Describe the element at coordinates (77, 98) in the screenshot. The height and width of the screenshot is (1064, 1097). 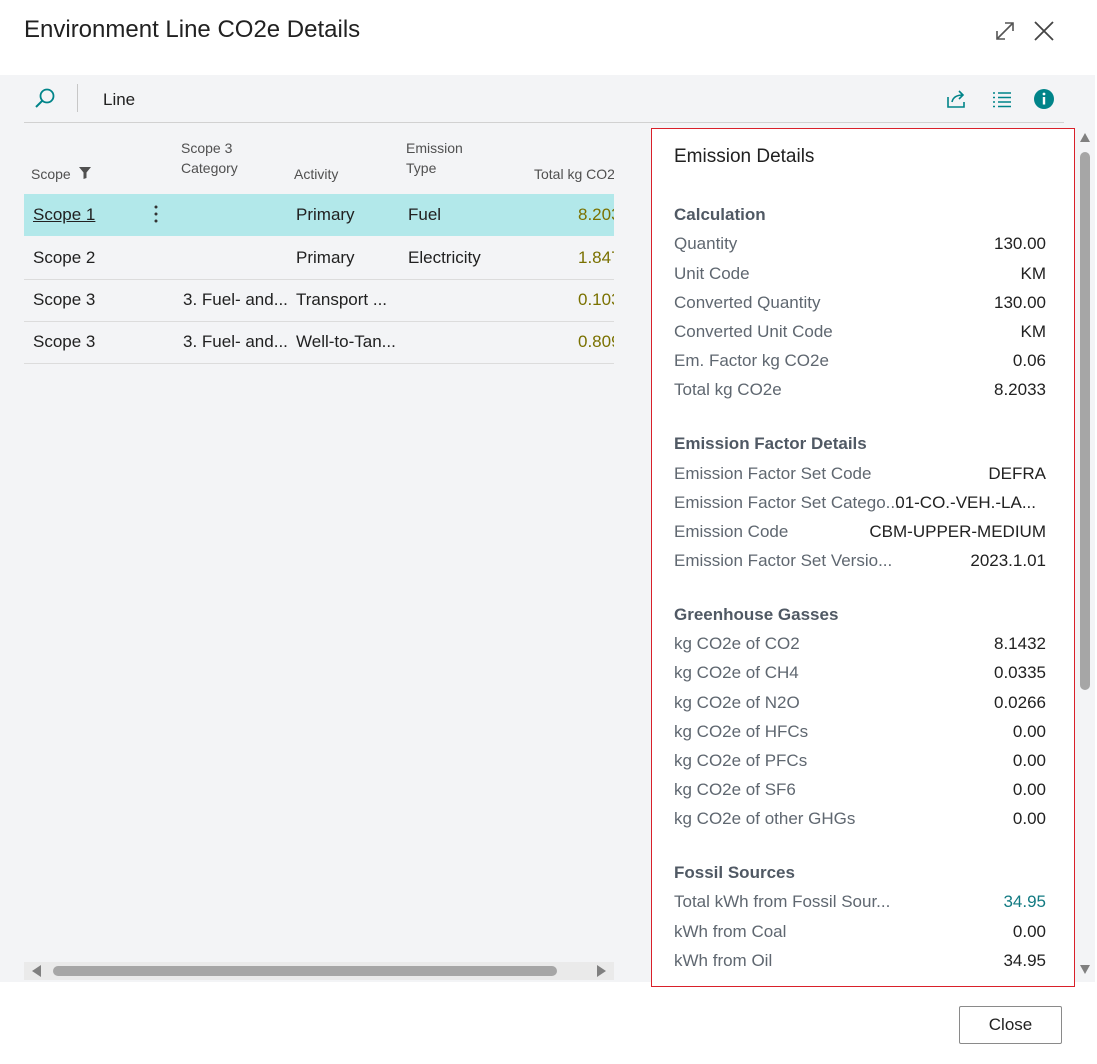
I see `toolbar-divider` at that location.